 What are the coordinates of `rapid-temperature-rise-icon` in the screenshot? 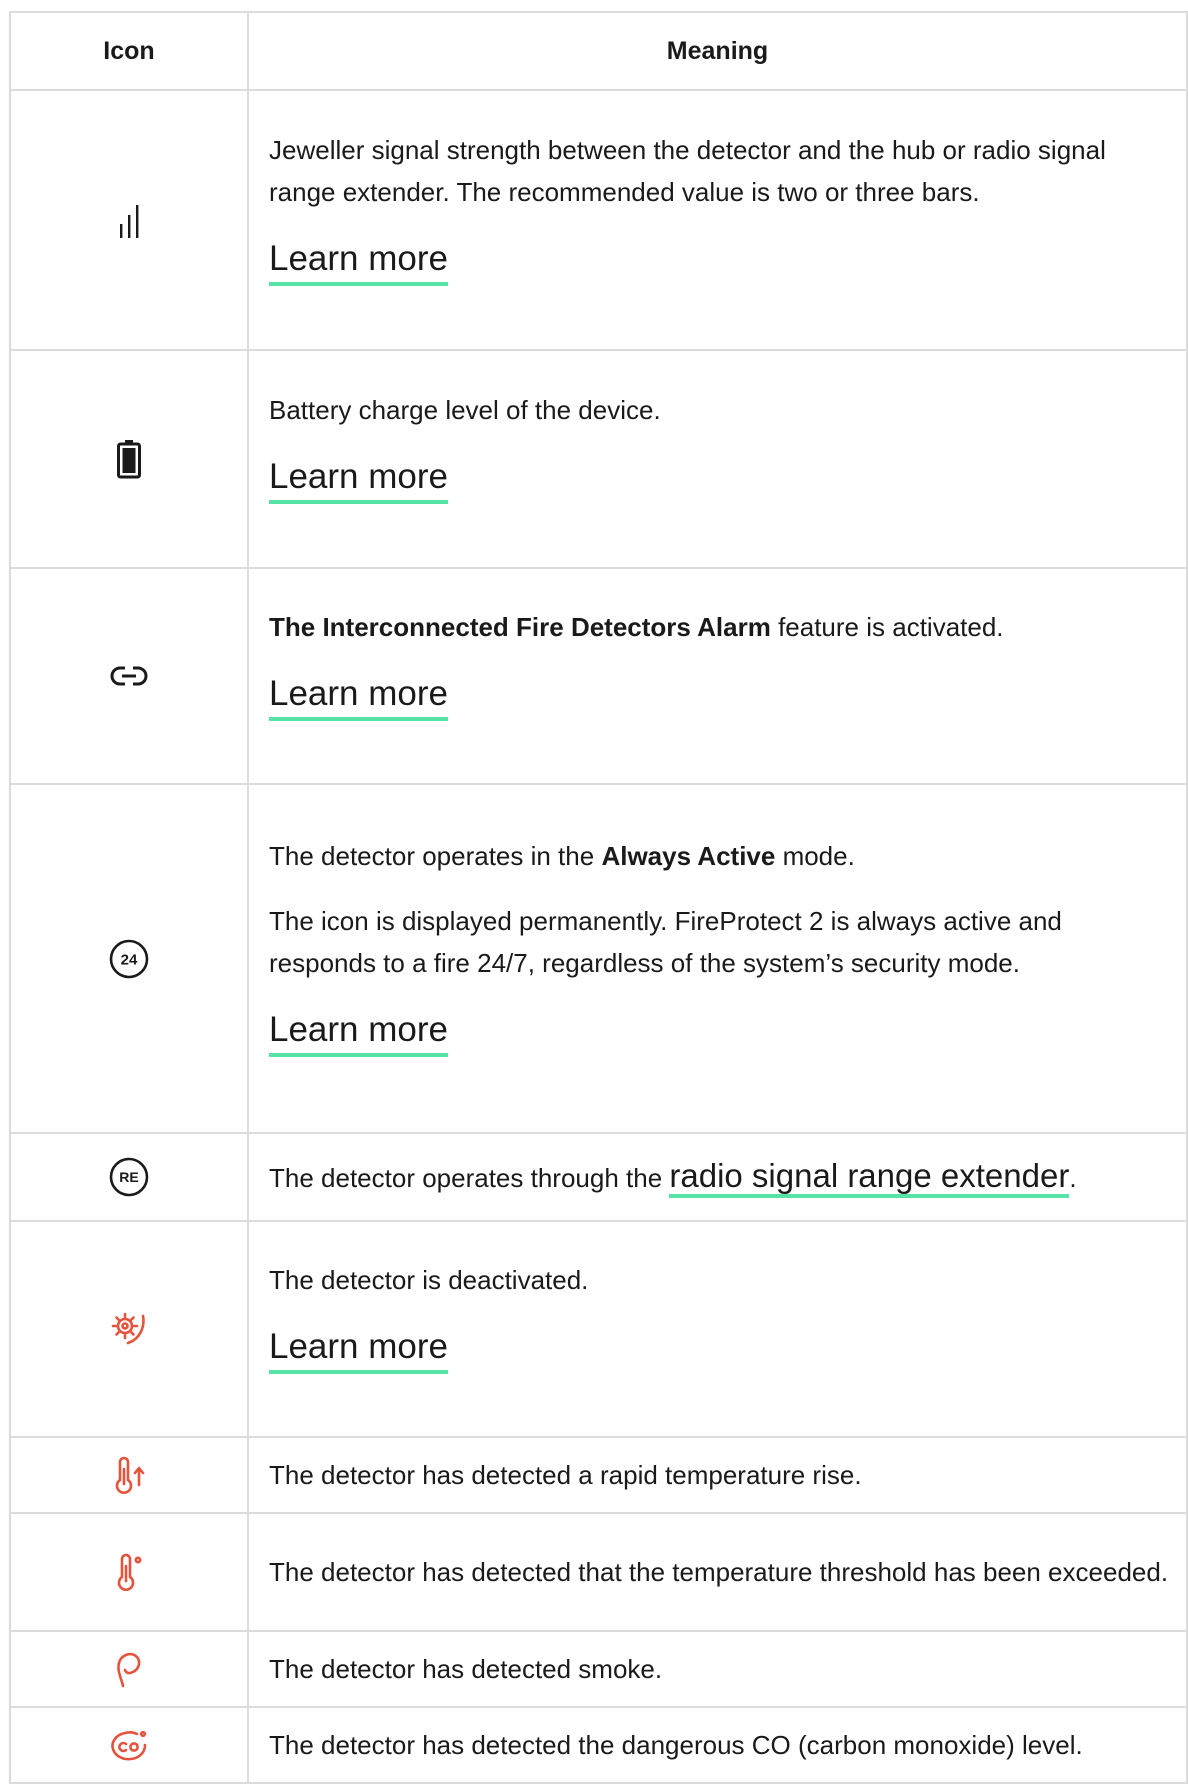 It's located at (129, 1475).